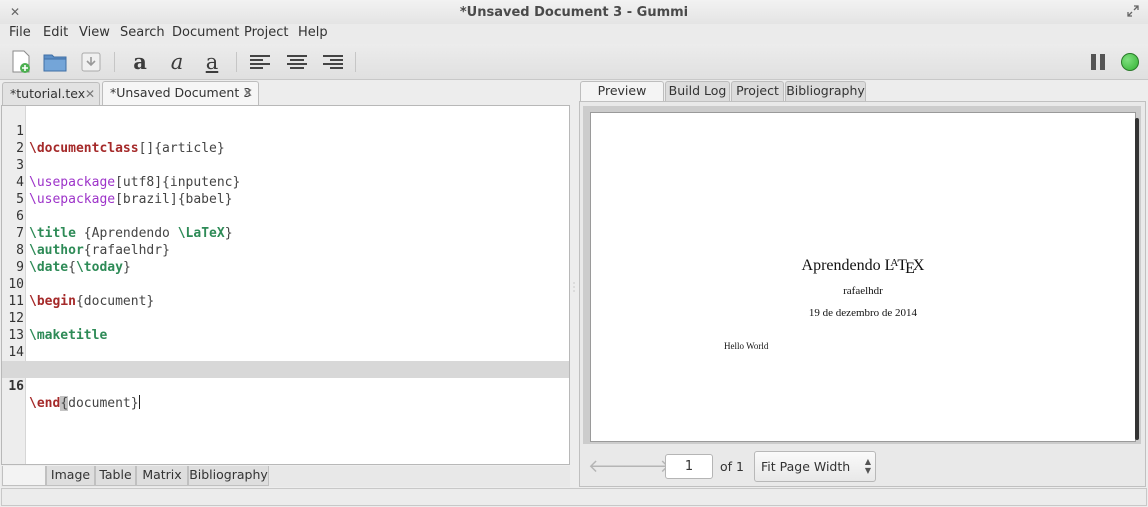 The width and height of the screenshot is (1148, 507). I want to click on code-line: 14 Hello World, so click(285, 352).